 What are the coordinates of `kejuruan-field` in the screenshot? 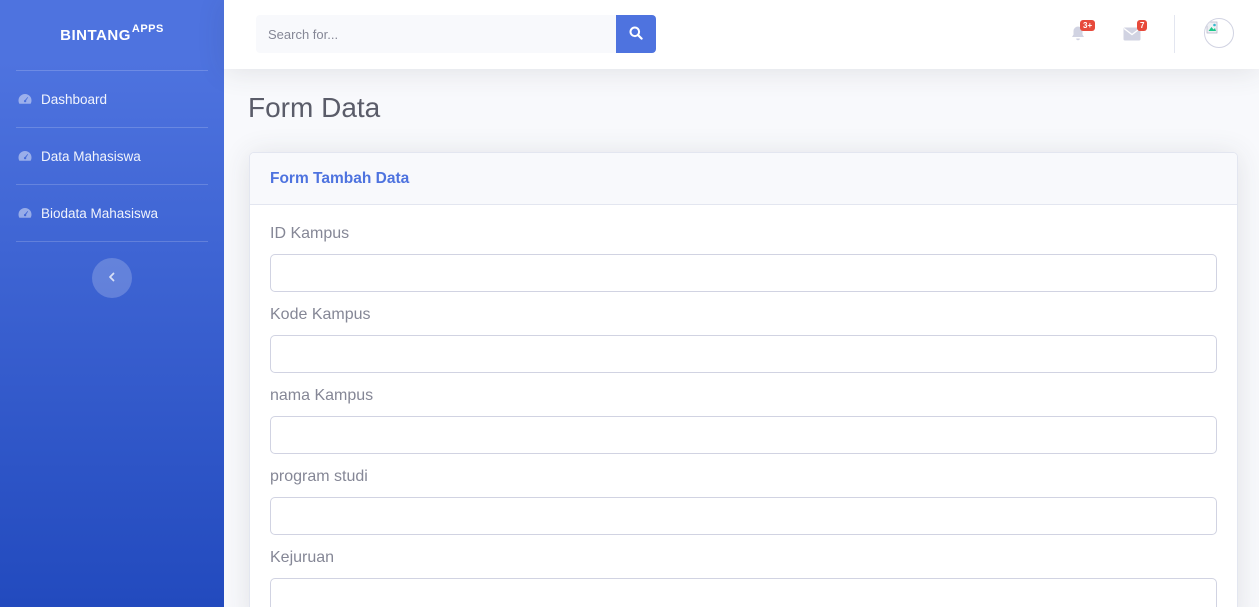 It's located at (743, 592).